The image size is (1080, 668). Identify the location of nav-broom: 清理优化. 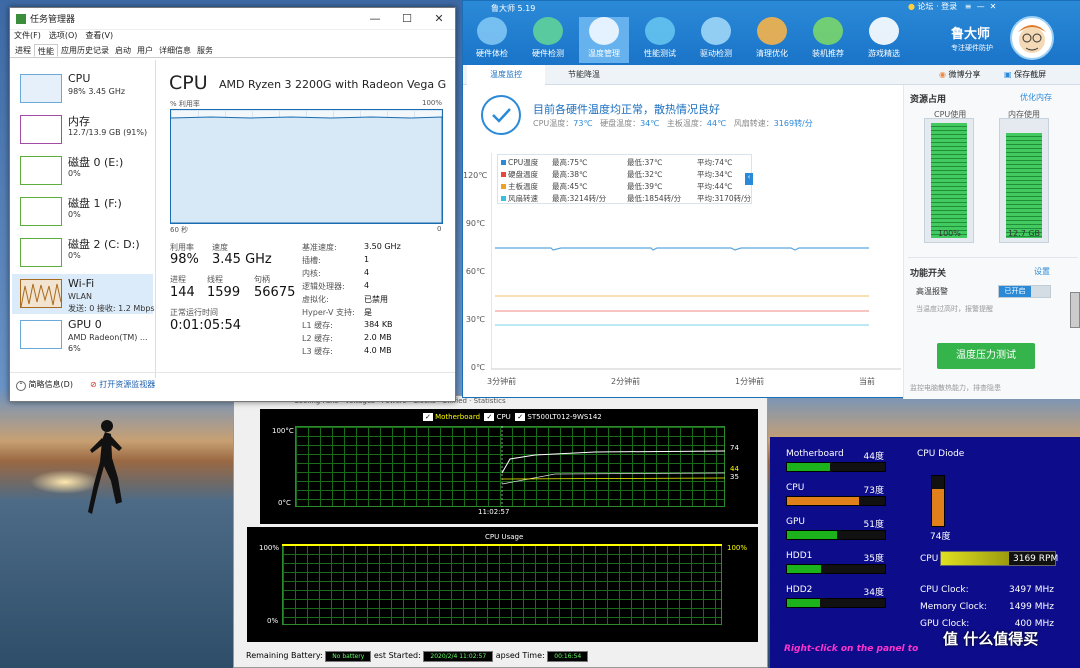
(772, 40).